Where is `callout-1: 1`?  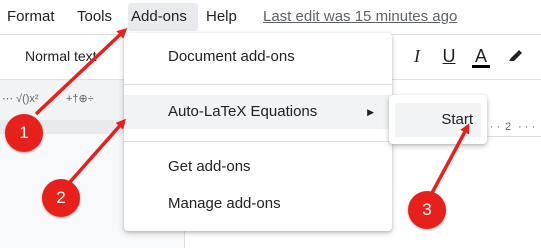 callout-1: 1 is located at coordinates (24, 133).